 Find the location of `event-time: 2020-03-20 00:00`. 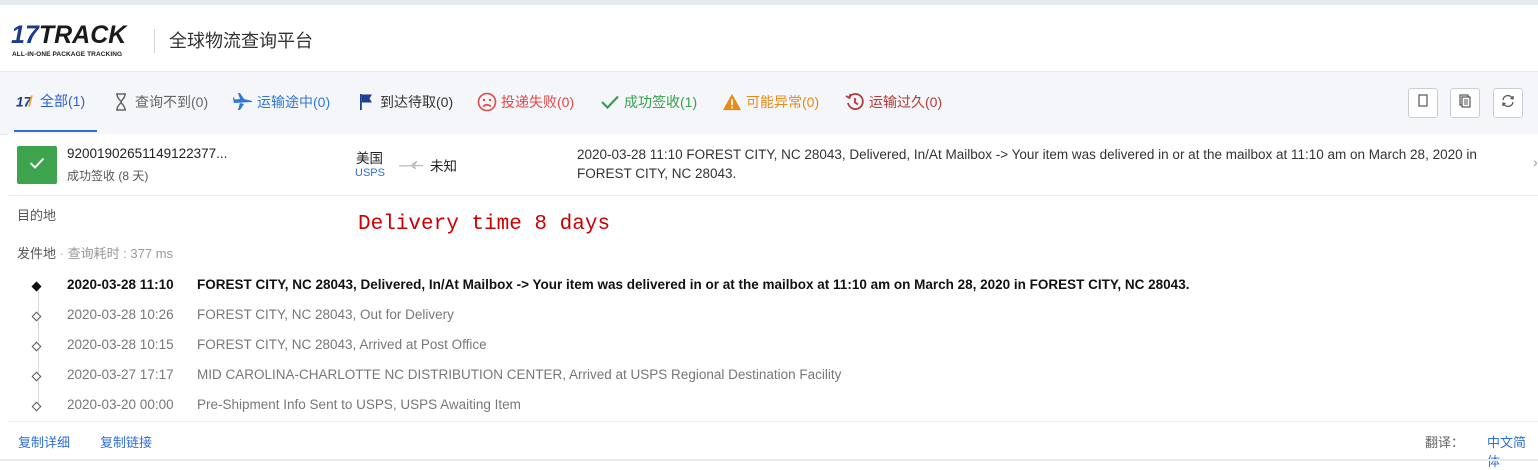

event-time: 2020-03-20 00:00 is located at coordinates (120, 404).